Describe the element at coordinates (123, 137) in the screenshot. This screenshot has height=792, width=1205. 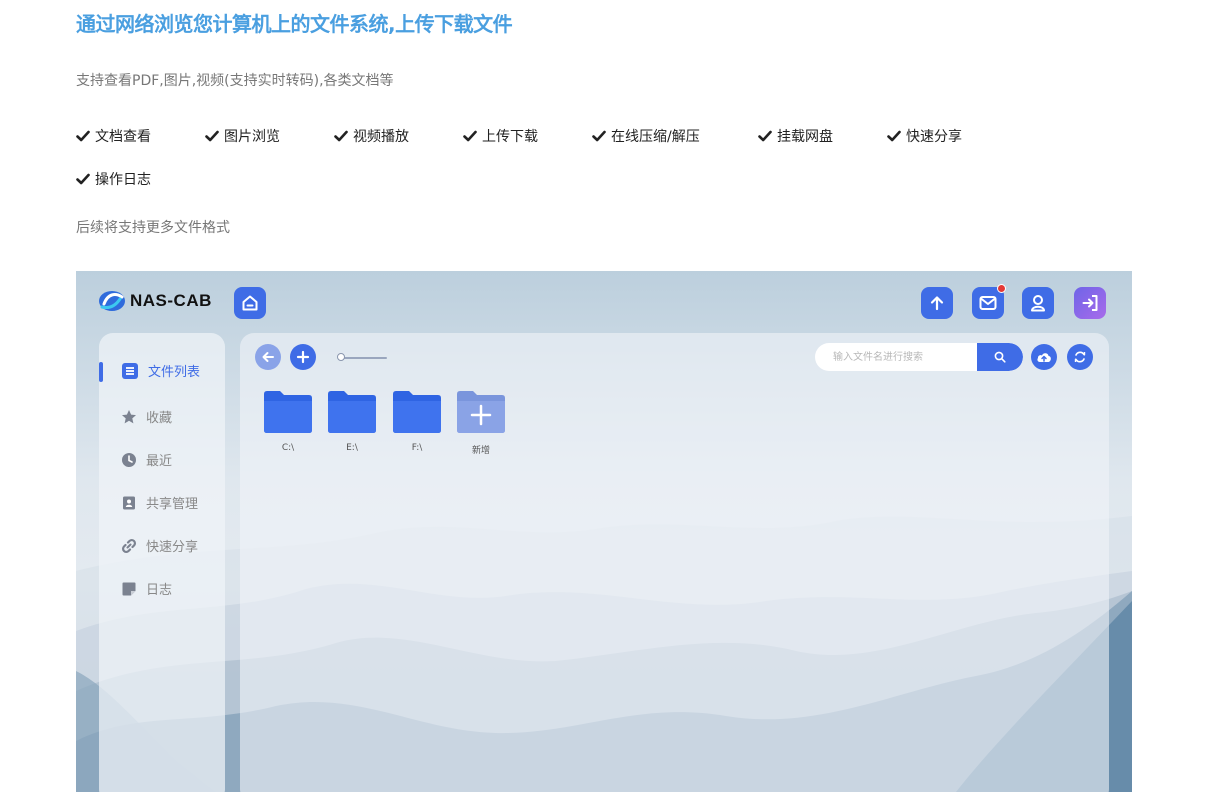
I see `feature-label: 文档查看` at that location.